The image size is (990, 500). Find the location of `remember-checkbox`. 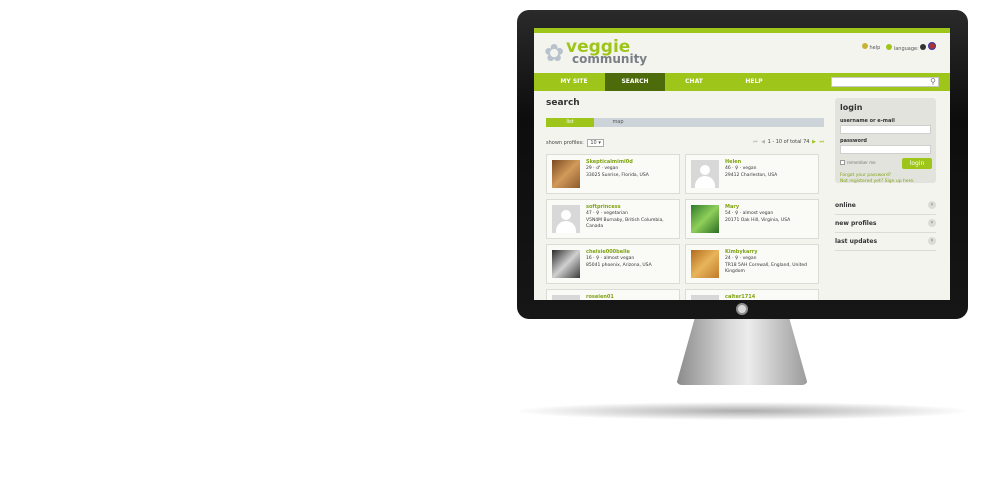

remember-checkbox is located at coordinates (842, 162).